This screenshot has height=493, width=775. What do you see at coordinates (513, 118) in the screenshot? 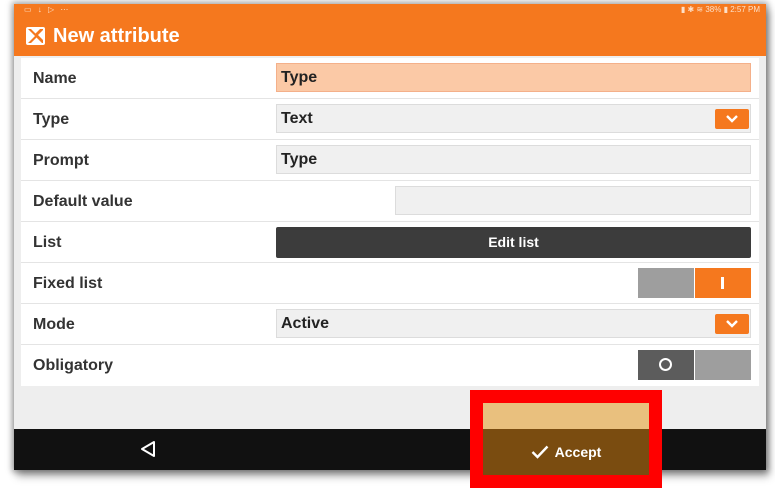
I see `type-select: Text` at bounding box center [513, 118].